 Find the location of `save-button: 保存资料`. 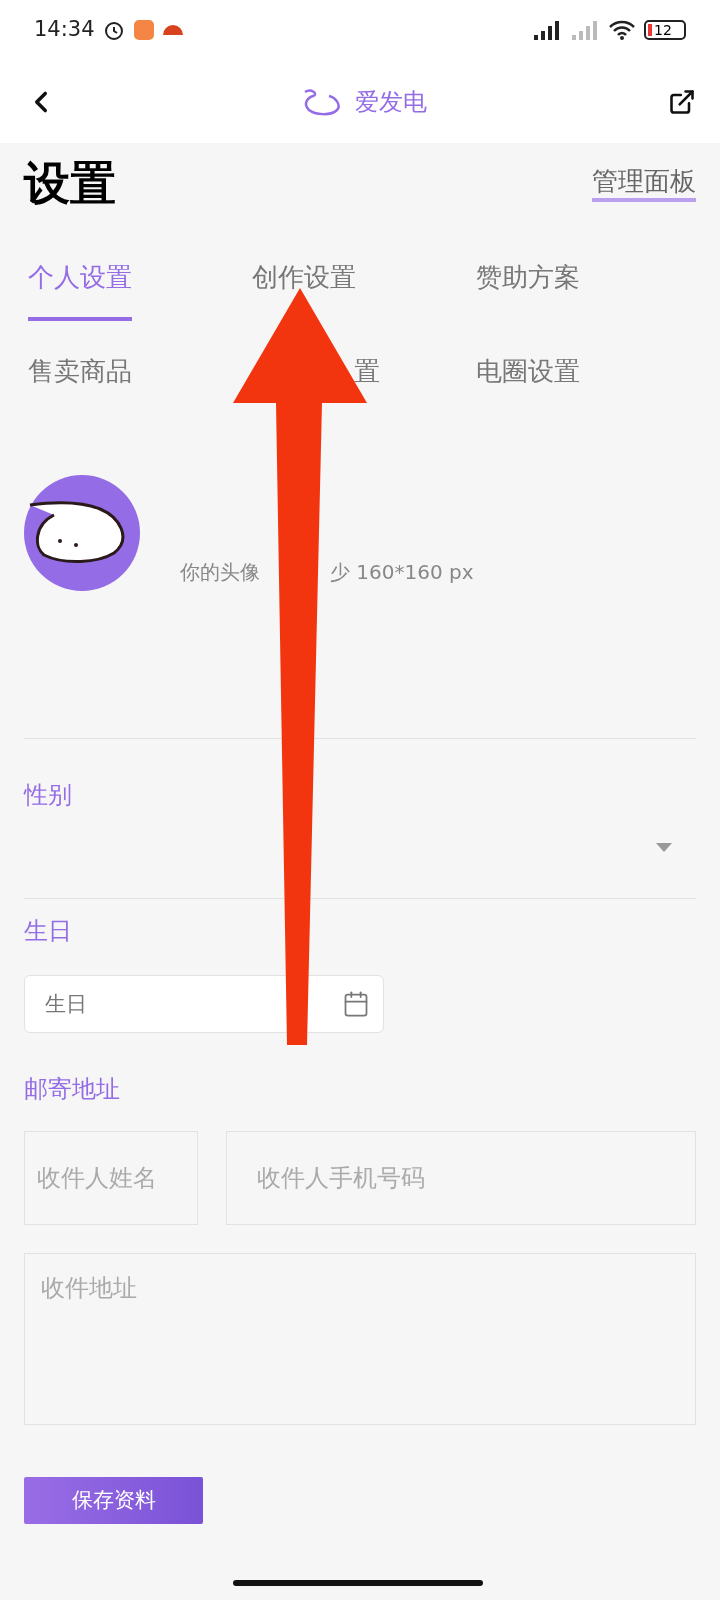

save-button: 保存资料 is located at coordinates (113, 1500).